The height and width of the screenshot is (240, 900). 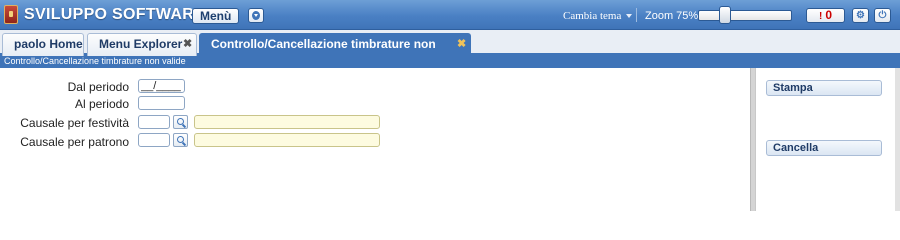 What do you see at coordinates (824, 88) in the screenshot?
I see `stampa-button: Stampa` at bounding box center [824, 88].